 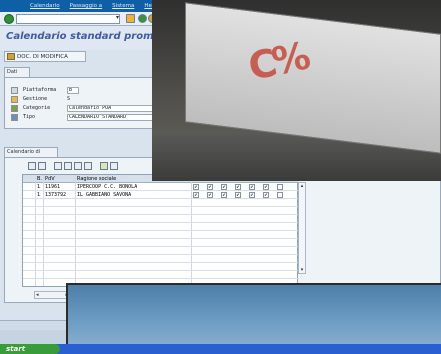 I want to click on tab-delivery-calendar: Calendario di consegna, so click(x=31, y=155).